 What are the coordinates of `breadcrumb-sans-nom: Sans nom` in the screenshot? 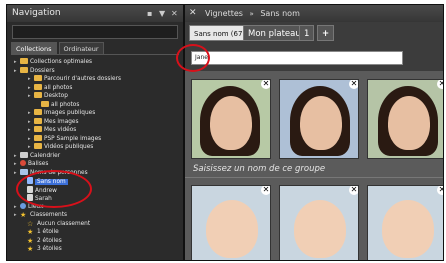 It's located at (280, 13).